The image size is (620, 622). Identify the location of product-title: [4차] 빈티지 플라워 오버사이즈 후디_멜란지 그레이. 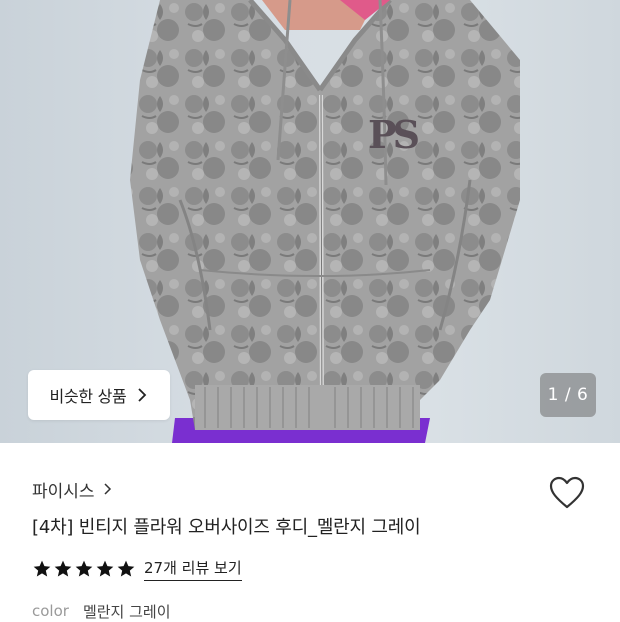
(226, 527).